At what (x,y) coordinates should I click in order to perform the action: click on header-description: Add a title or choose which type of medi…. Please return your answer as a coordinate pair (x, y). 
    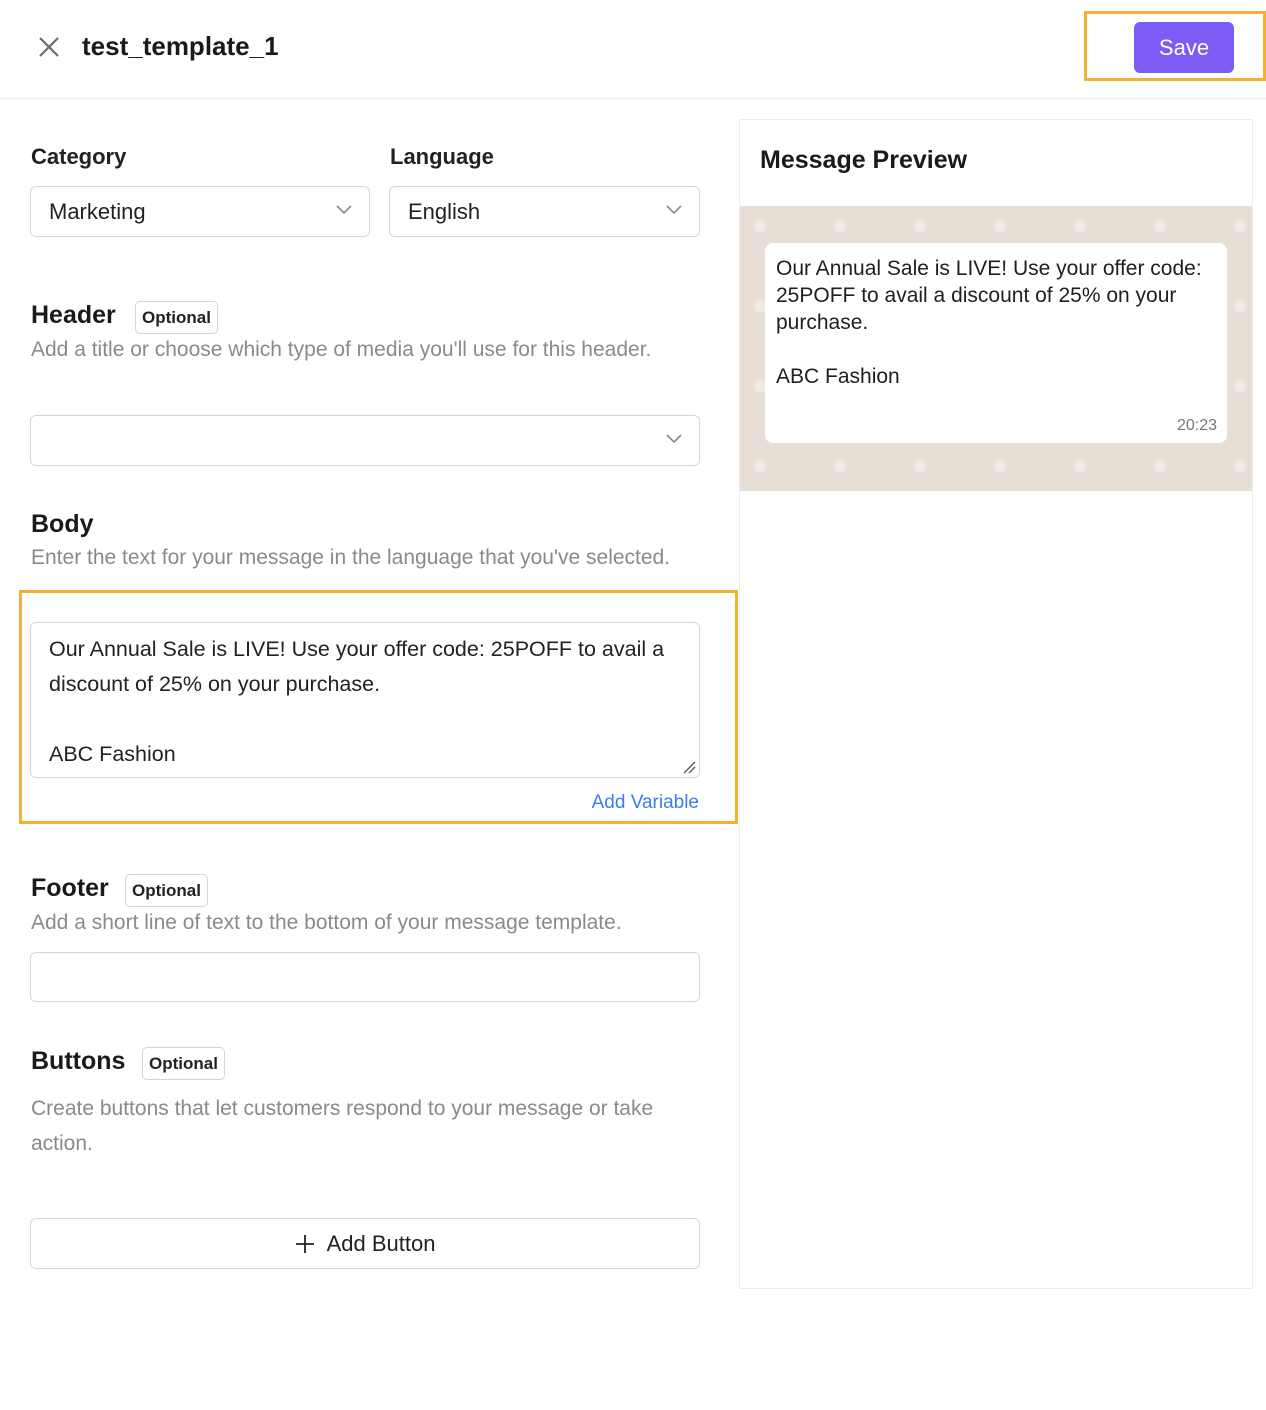
    Looking at the image, I should click on (341, 349).